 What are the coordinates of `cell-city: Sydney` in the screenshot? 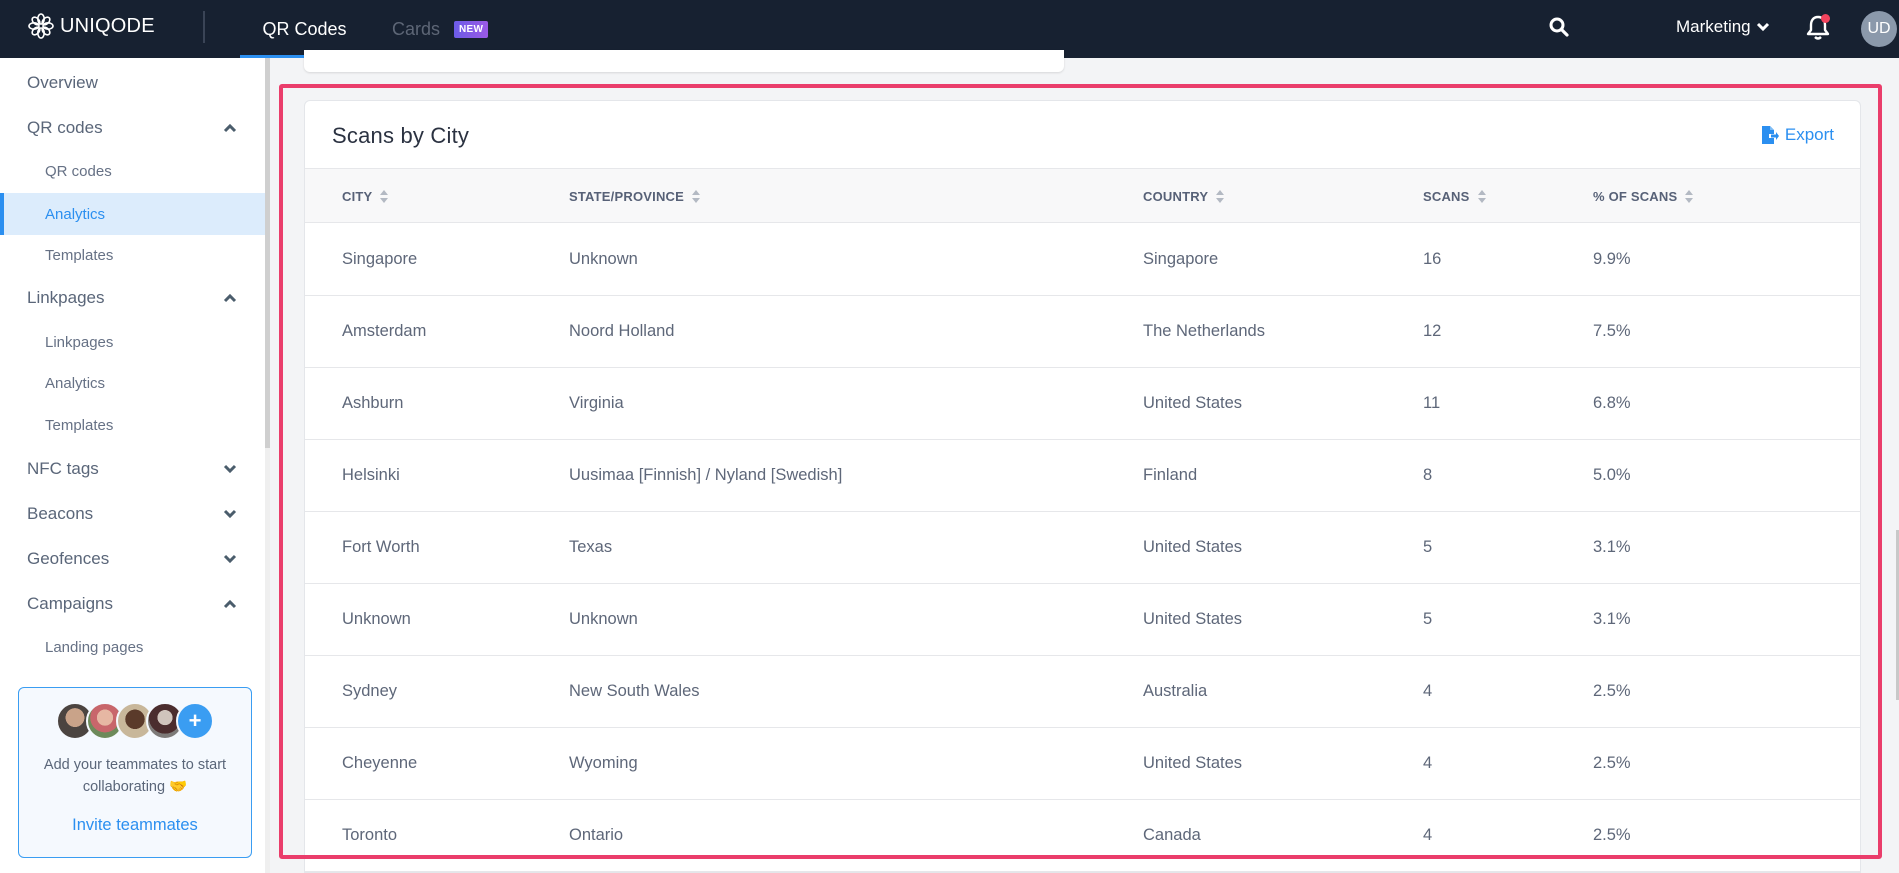 It's located at (370, 691).